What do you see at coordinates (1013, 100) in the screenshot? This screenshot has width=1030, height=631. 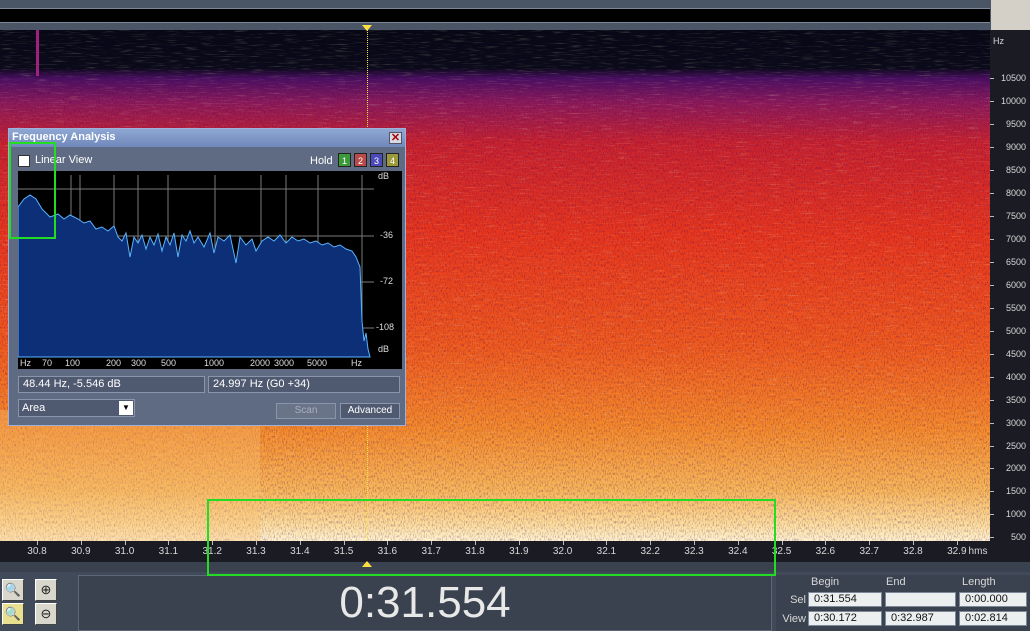 I see `frequency-label: 10000` at bounding box center [1013, 100].